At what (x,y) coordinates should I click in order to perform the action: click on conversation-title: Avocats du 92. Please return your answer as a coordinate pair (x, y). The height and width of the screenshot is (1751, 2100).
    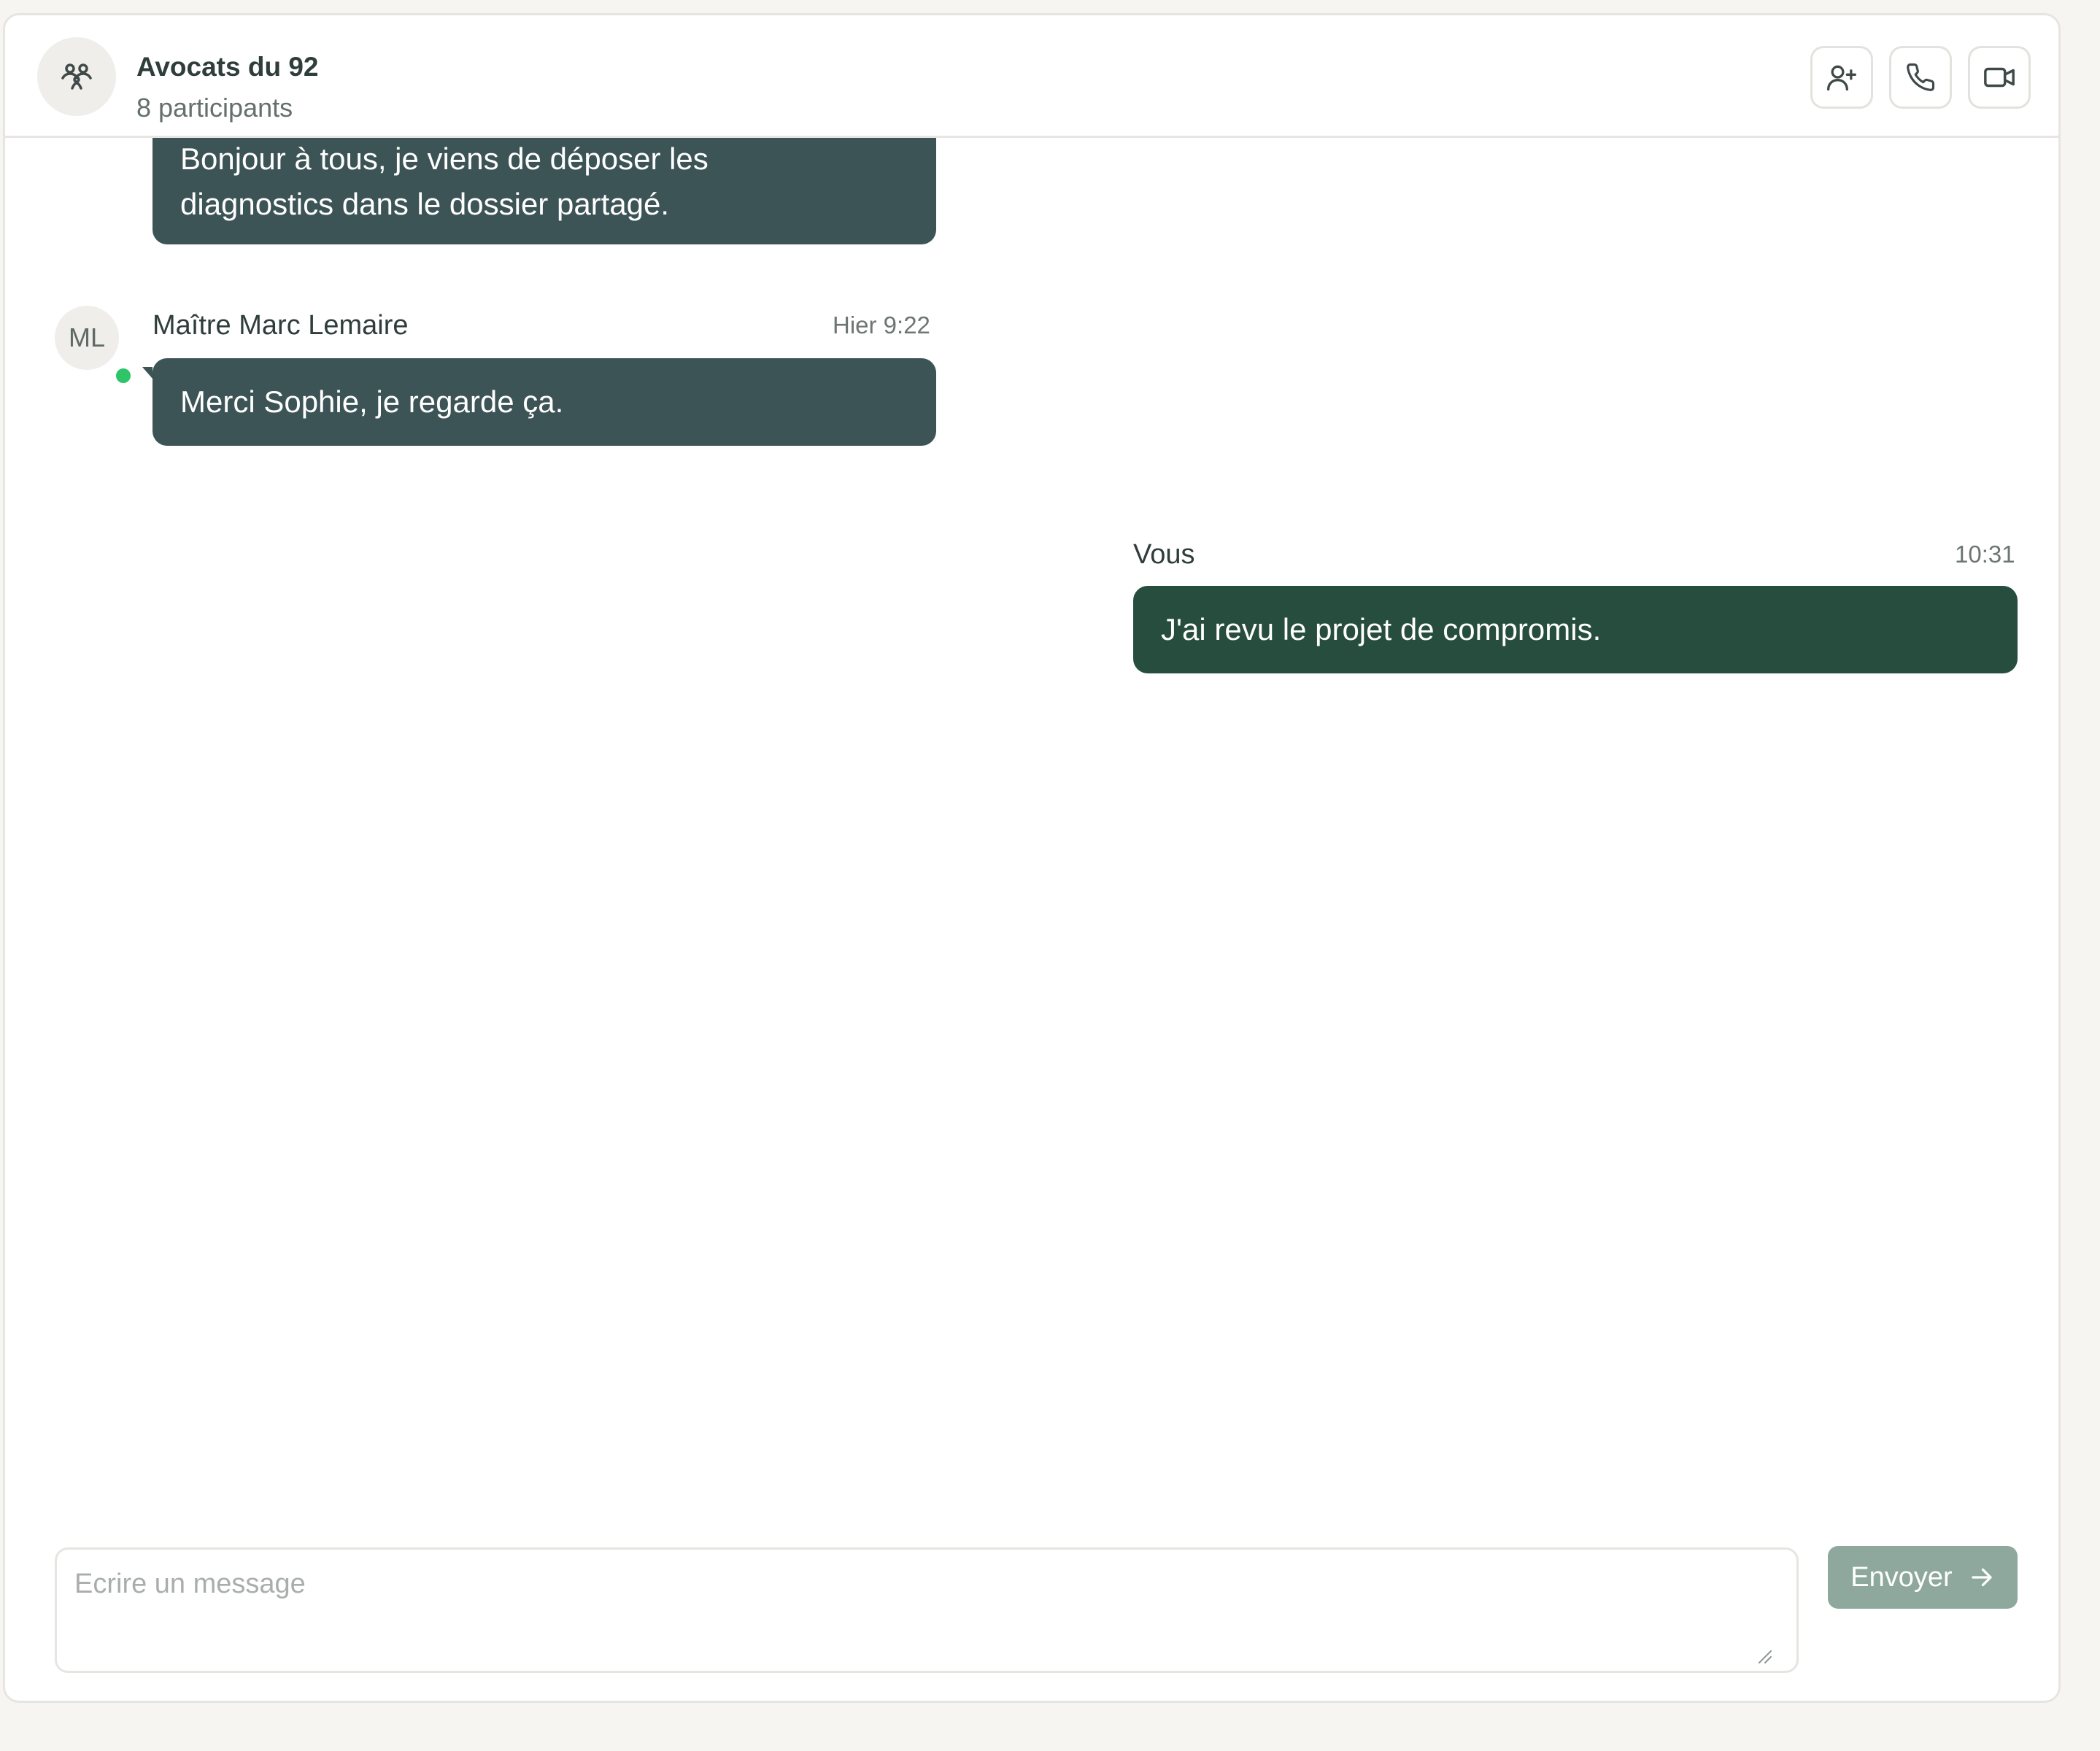
    Looking at the image, I should click on (227, 67).